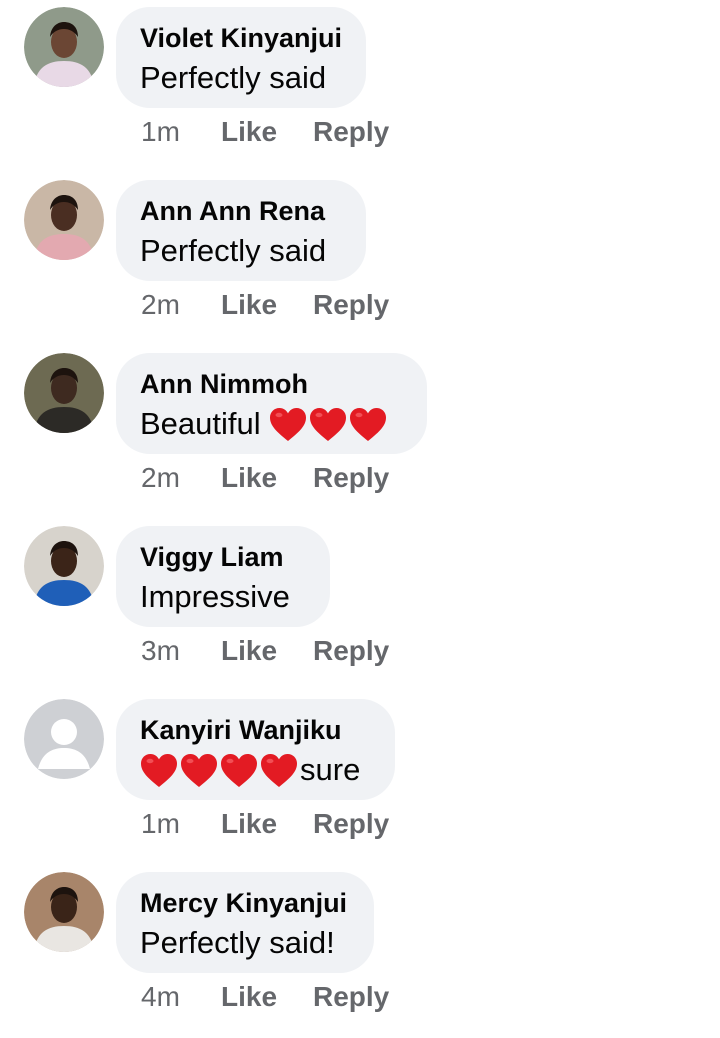  What do you see at coordinates (237, 942) in the screenshot?
I see `comment-text-content: Perfectly said!` at bounding box center [237, 942].